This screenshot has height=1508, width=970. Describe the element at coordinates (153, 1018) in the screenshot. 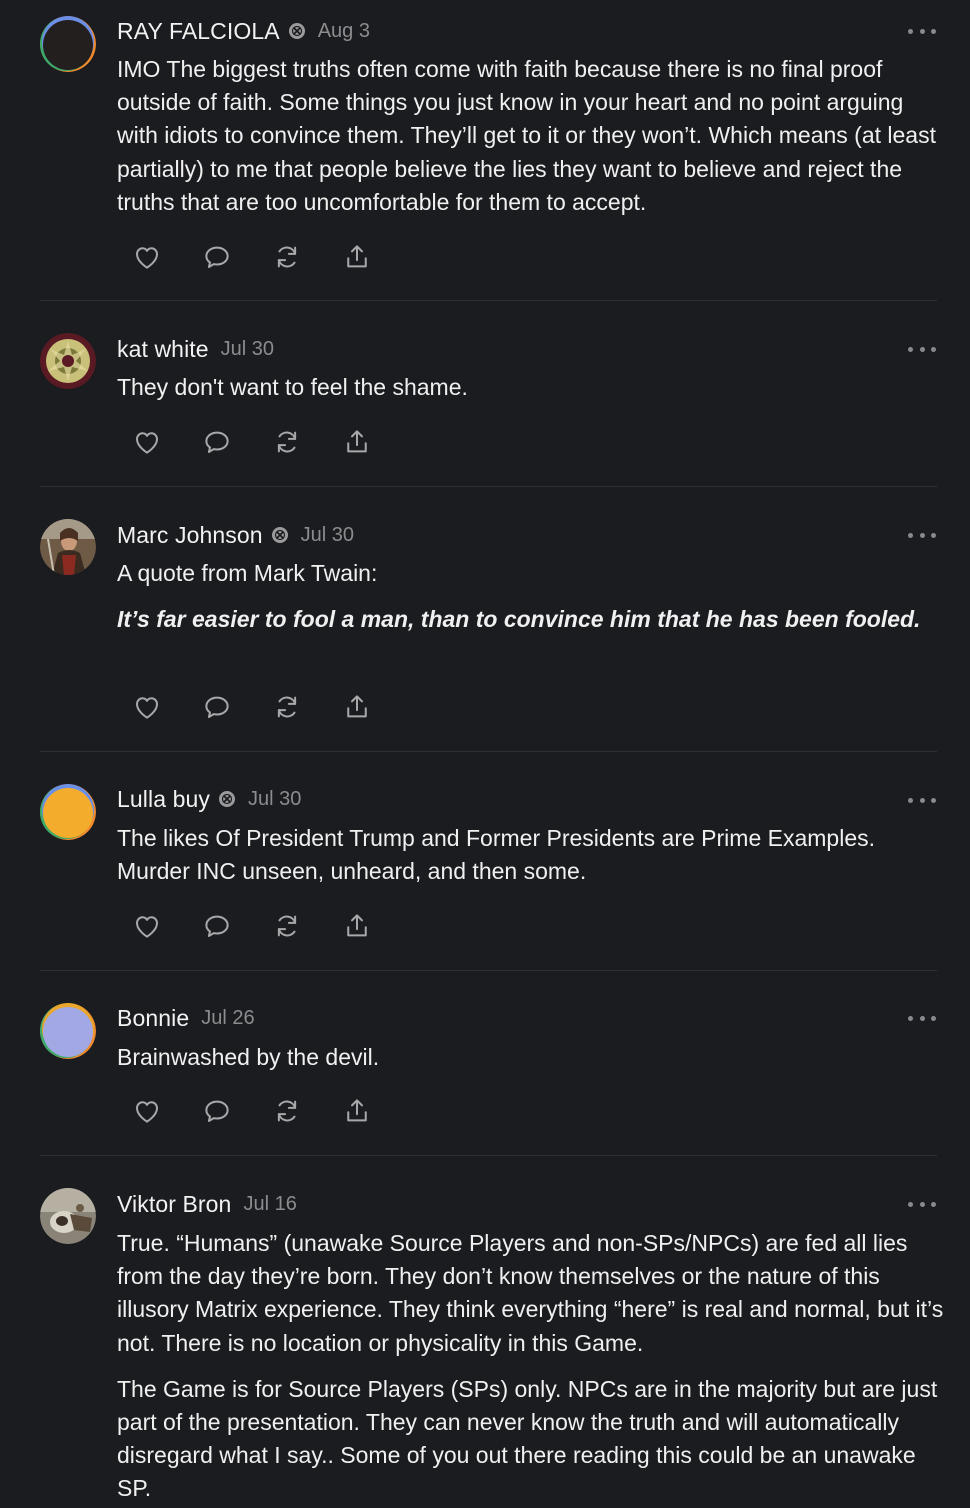

I see `author-name: Bonnie` at that location.